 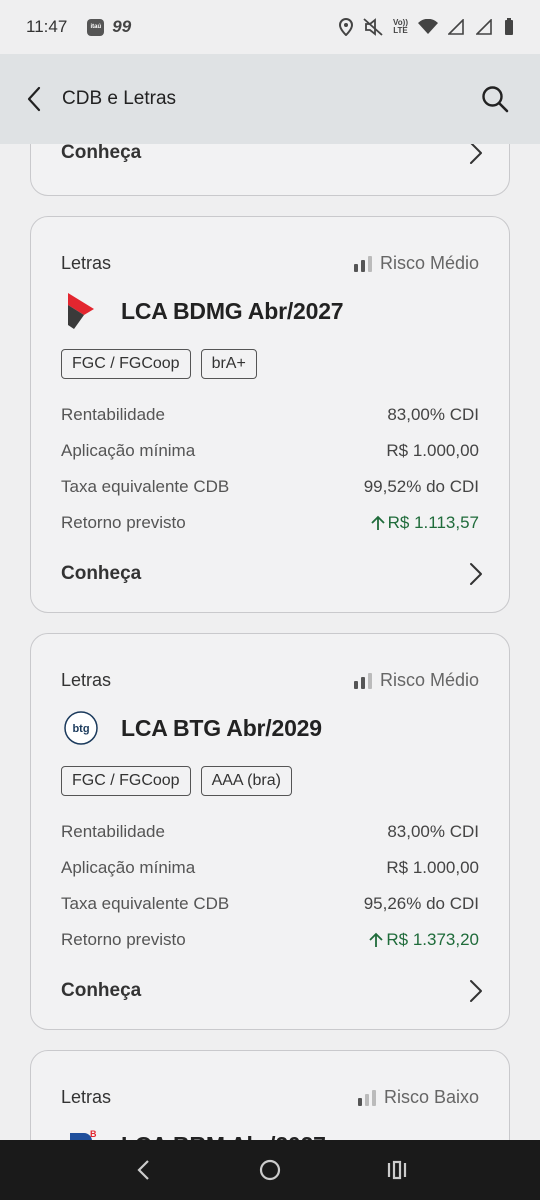 What do you see at coordinates (81, 311) in the screenshot?
I see `bdmg-logo` at bounding box center [81, 311].